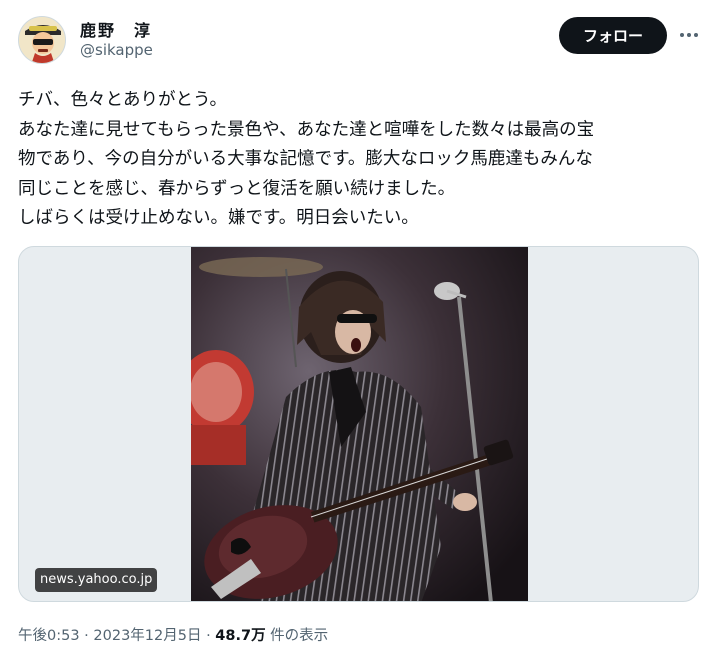 The image size is (717, 661). I want to click on follow-button: フォロー, so click(613, 35).